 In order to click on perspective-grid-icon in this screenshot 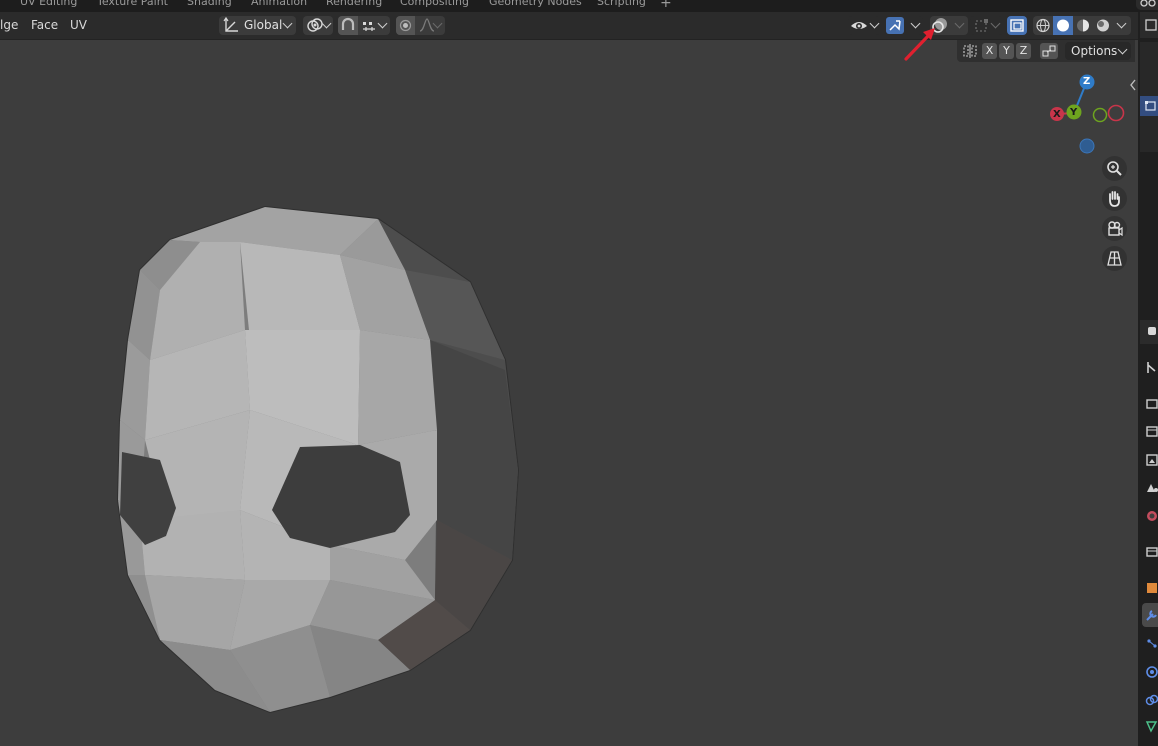, I will do `click(1114, 258)`.